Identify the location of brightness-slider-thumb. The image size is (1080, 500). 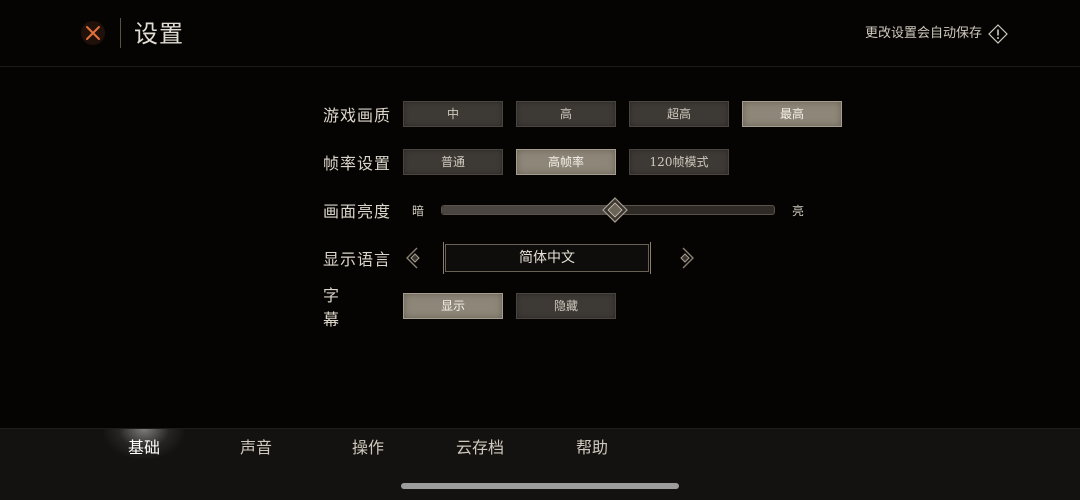
(614, 210).